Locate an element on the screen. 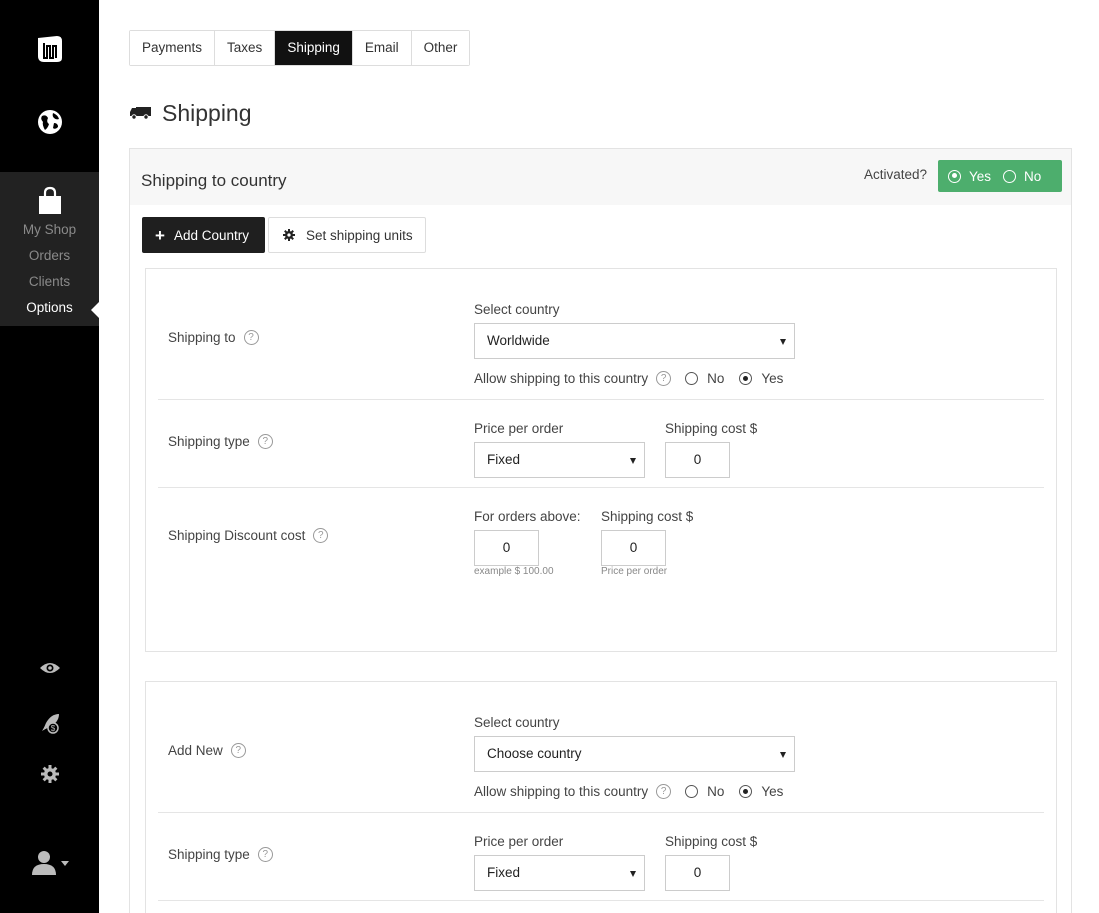 The image size is (1099, 913). tab-email: Email is located at coordinates (382, 48).